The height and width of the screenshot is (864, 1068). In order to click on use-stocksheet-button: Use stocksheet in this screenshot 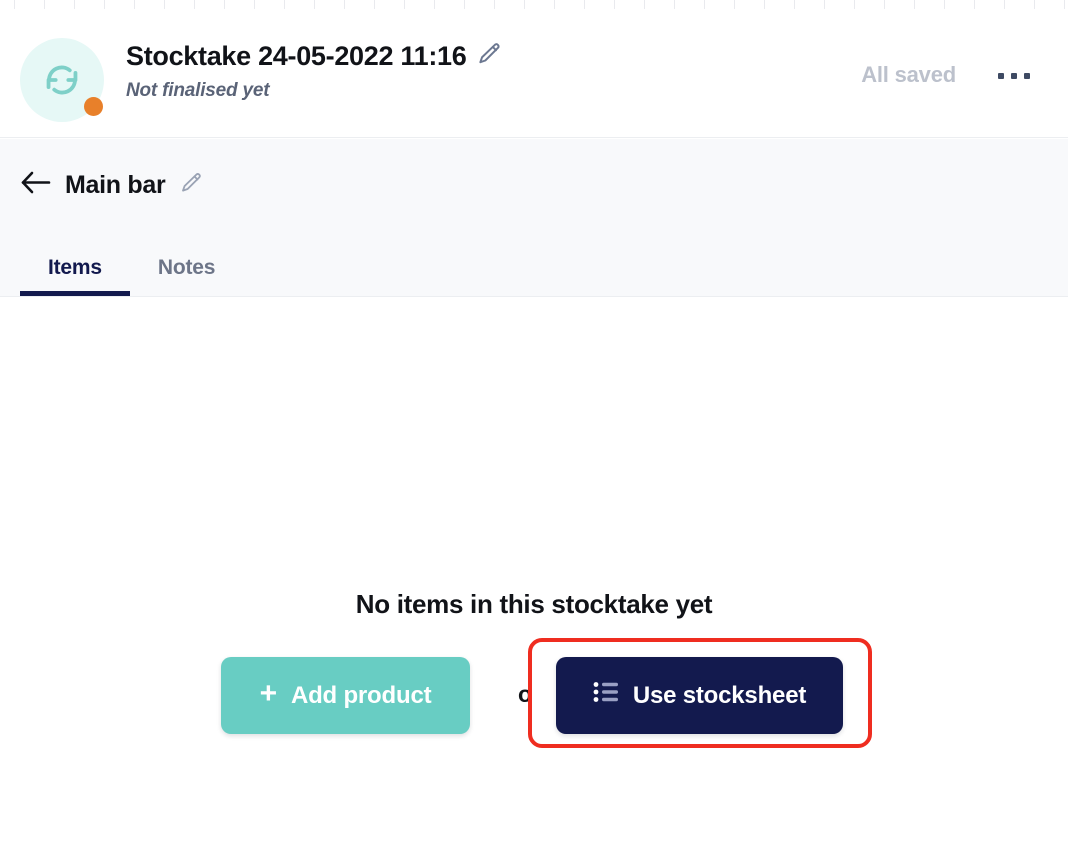, I will do `click(699, 695)`.